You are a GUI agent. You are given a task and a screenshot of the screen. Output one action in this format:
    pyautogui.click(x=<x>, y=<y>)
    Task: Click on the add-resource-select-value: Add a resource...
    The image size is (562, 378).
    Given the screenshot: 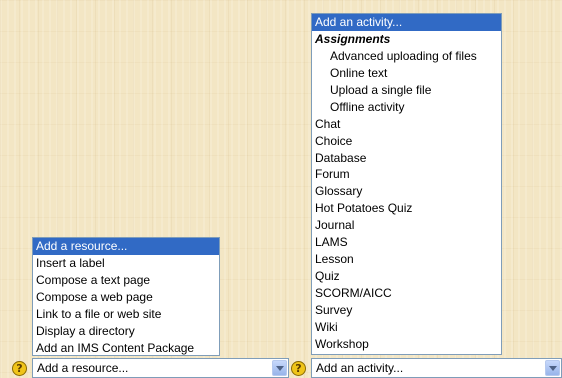 What is the action you would take?
    pyautogui.click(x=83, y=368)
    